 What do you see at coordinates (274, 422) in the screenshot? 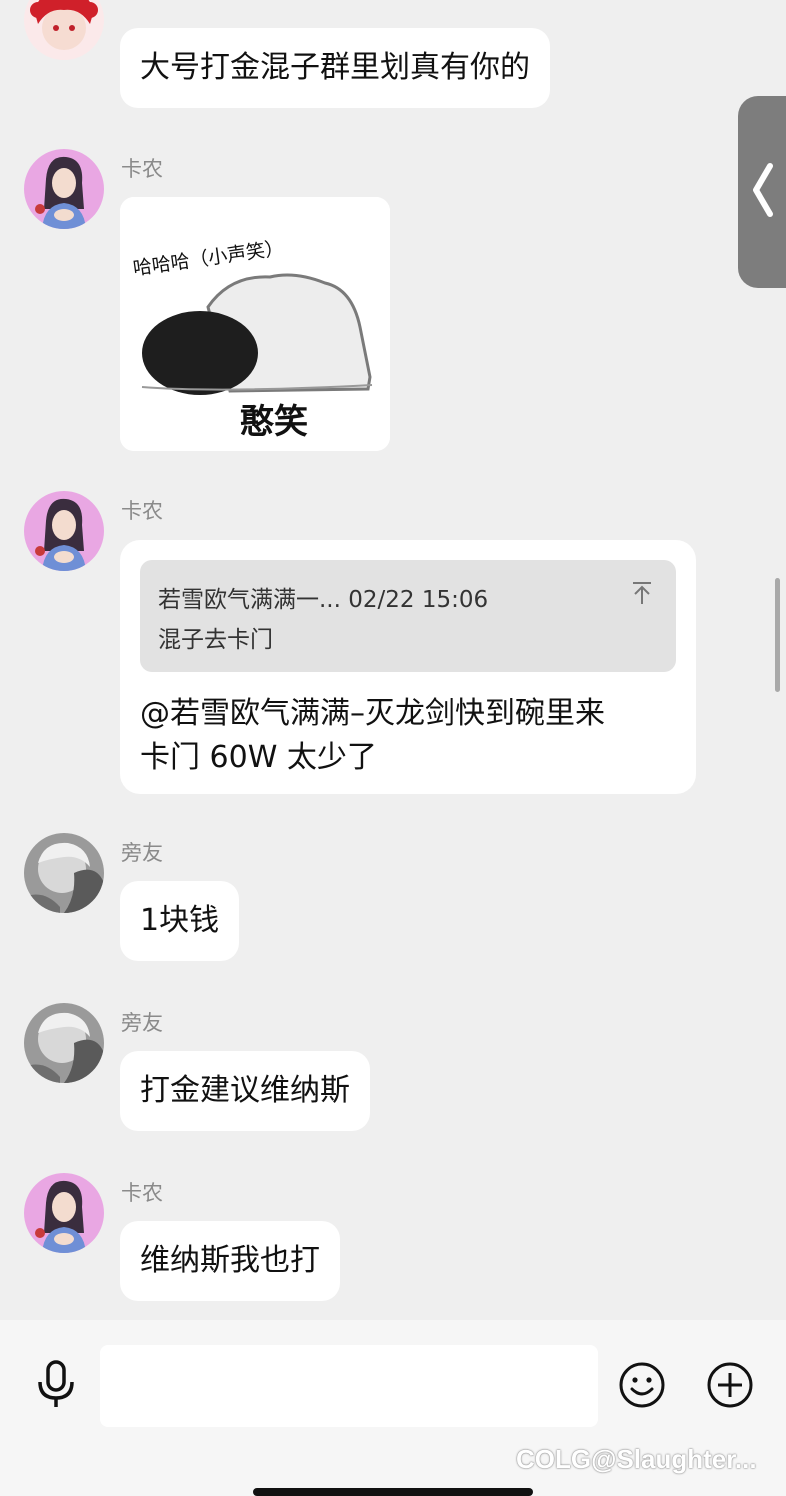
I see `sticker-label: 憨笑` at bounding box center [274, 422].